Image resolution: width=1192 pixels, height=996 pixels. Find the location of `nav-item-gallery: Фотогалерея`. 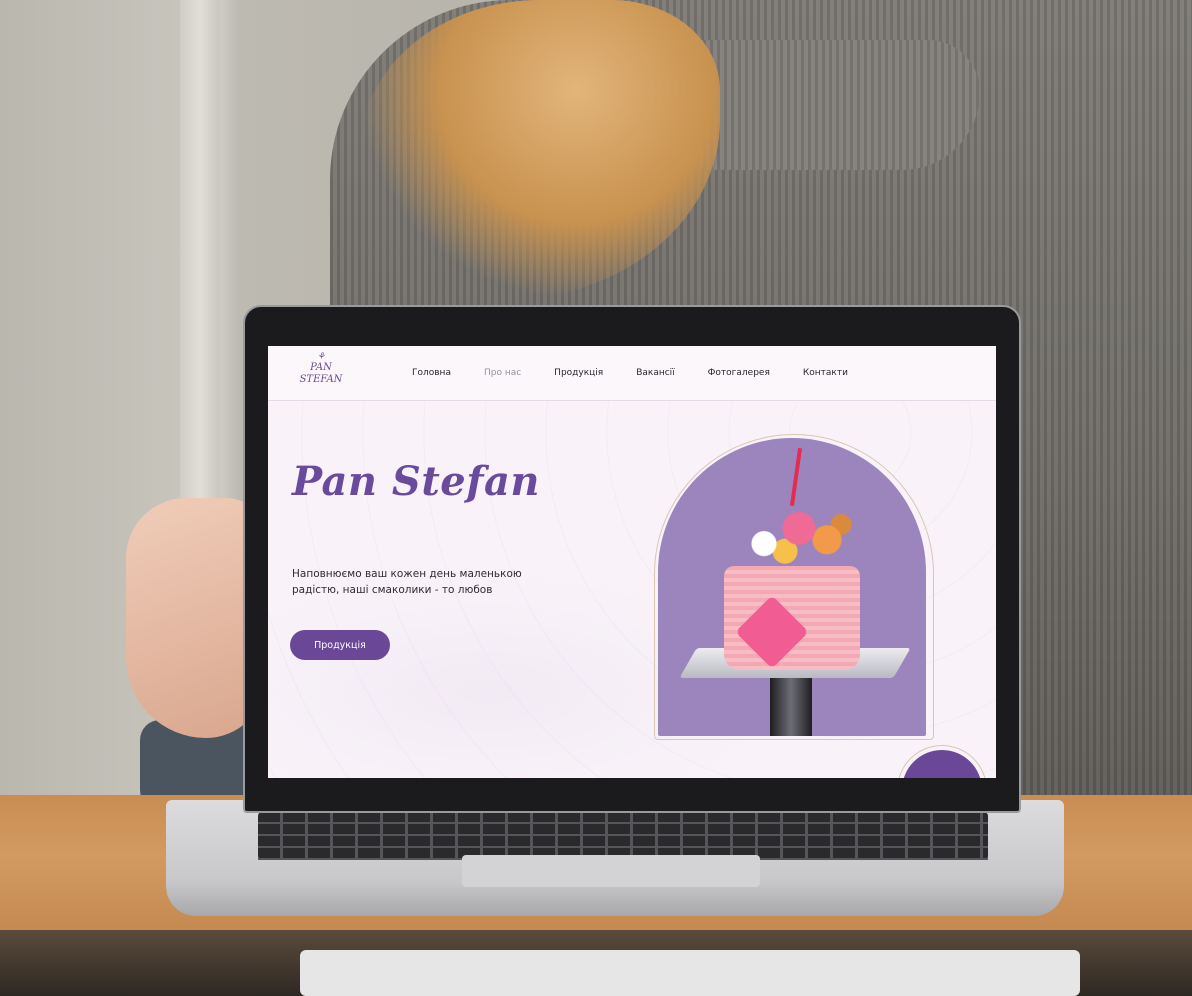

nav-item-gallery: Фотогалерея is located at coordinates (739, 373).